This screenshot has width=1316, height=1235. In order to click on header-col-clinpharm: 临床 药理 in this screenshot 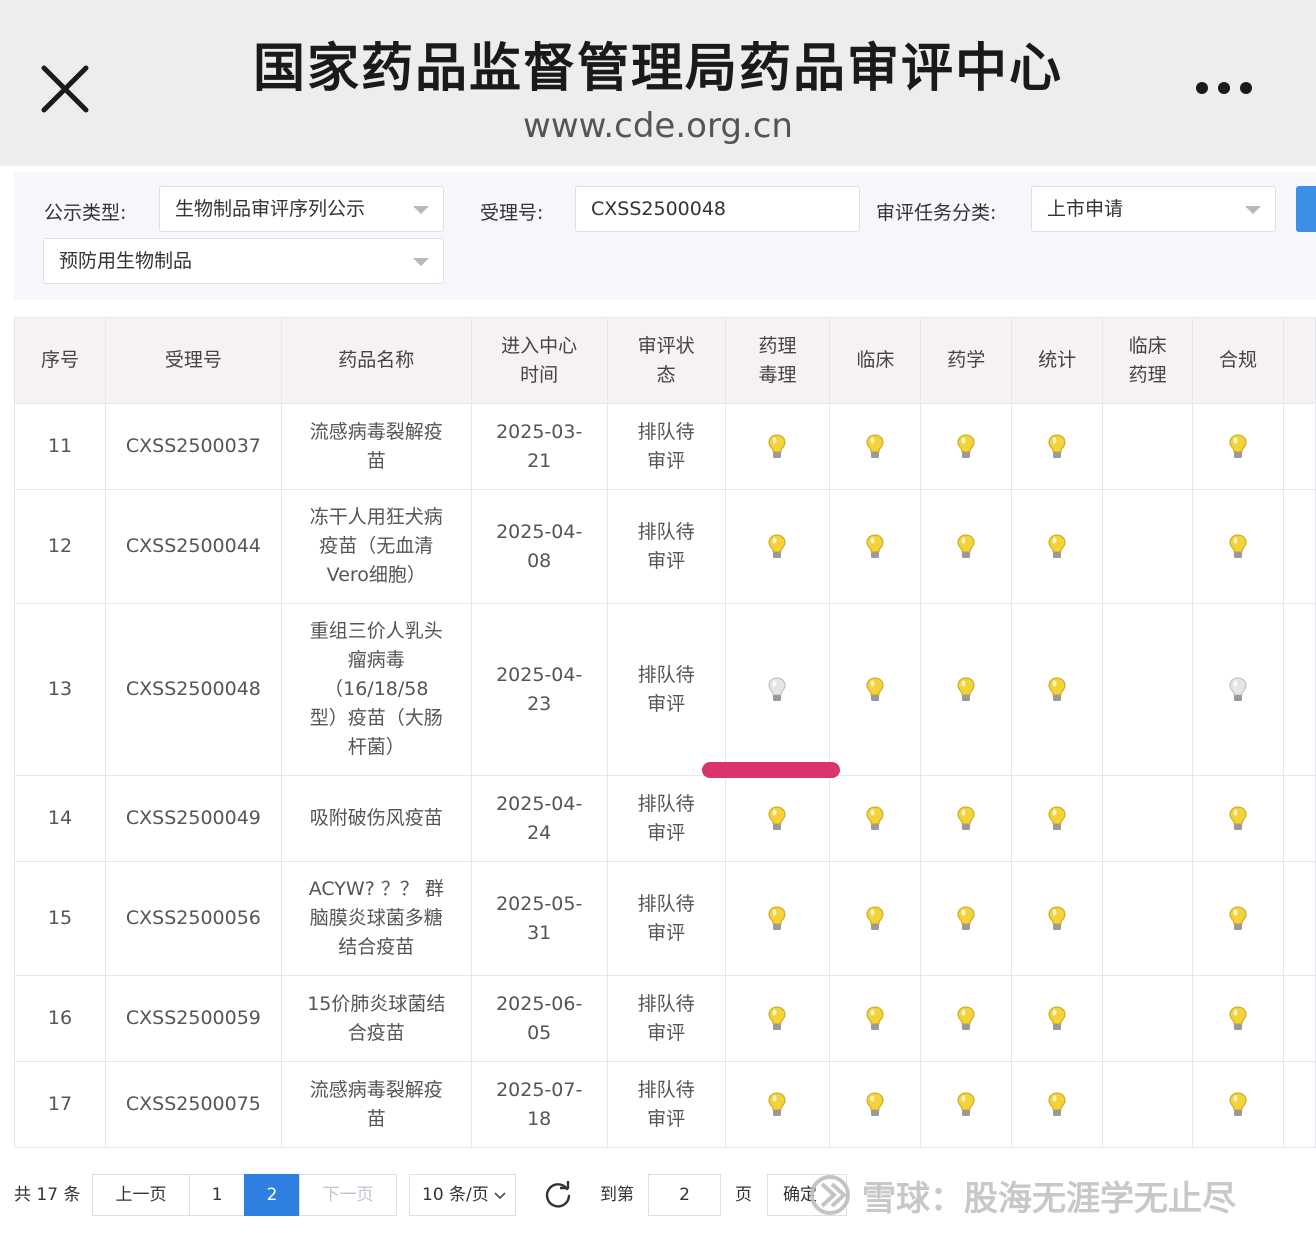, I will do `click(1148, 360)`.